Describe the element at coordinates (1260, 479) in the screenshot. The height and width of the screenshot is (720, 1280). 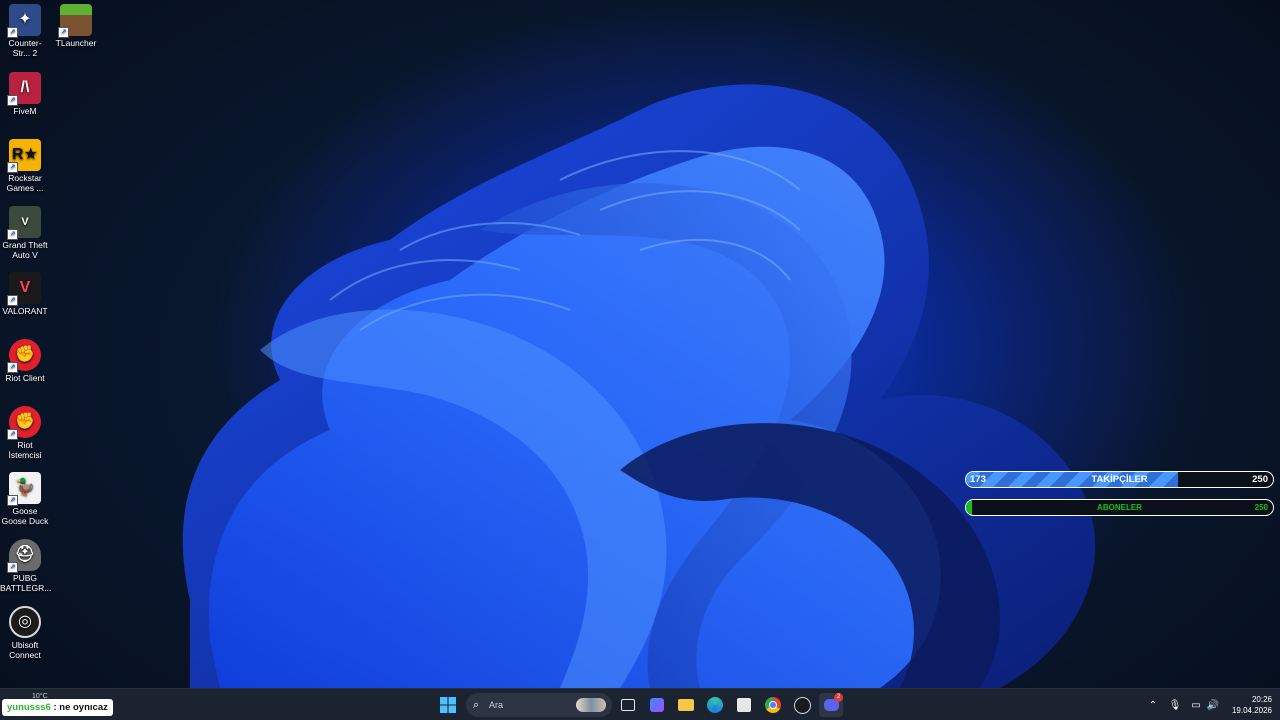
I see `followers-goal: 250` at that location.